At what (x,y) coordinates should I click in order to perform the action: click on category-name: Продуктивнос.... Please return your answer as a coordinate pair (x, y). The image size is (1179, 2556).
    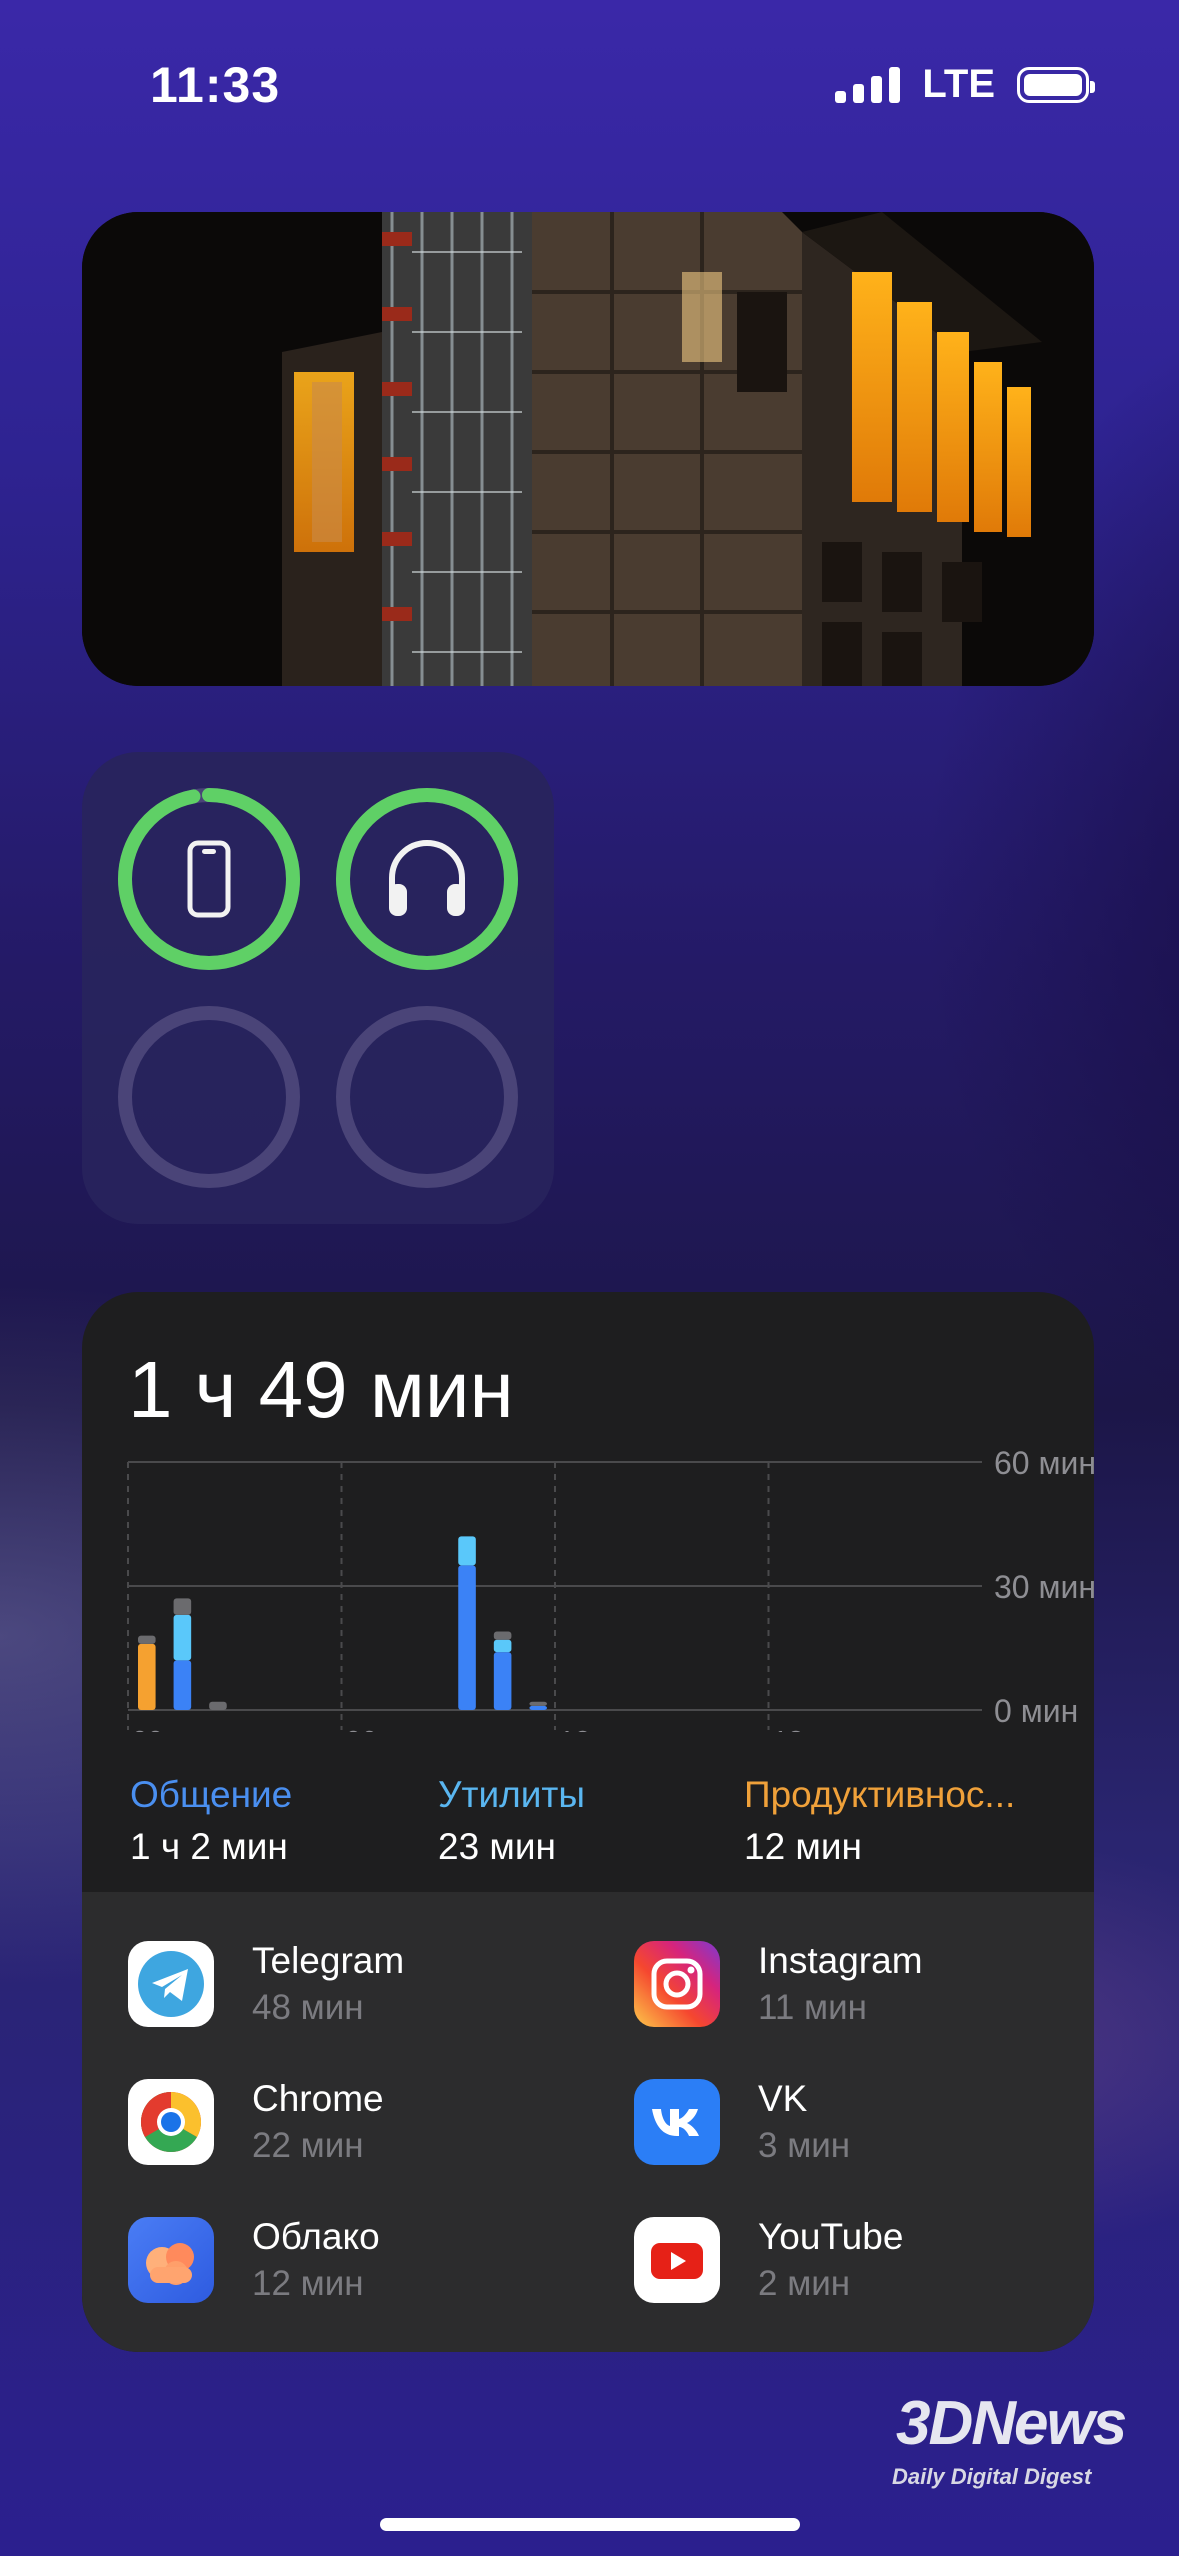
    Looking at the image, I should click on (880, 1794).